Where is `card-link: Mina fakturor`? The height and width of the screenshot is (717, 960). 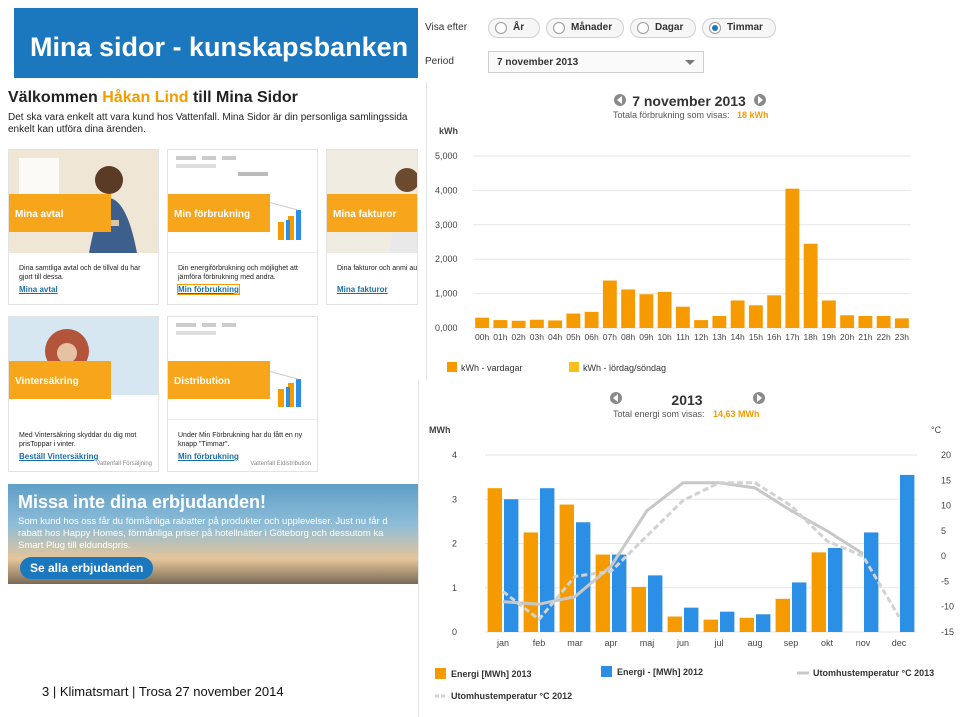
card-link: Mina fakturor is located at coordinates (362, 289).